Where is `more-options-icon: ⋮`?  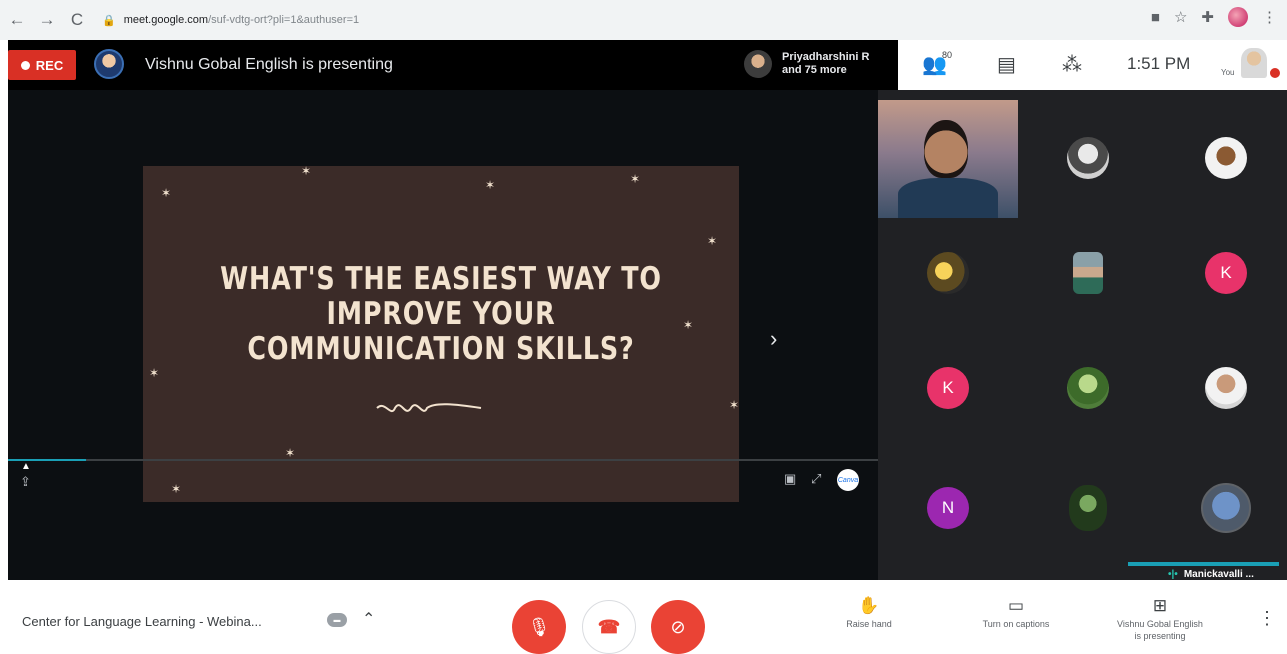 more-options-icon: ⋮ is located at coordinates (1267, 618).